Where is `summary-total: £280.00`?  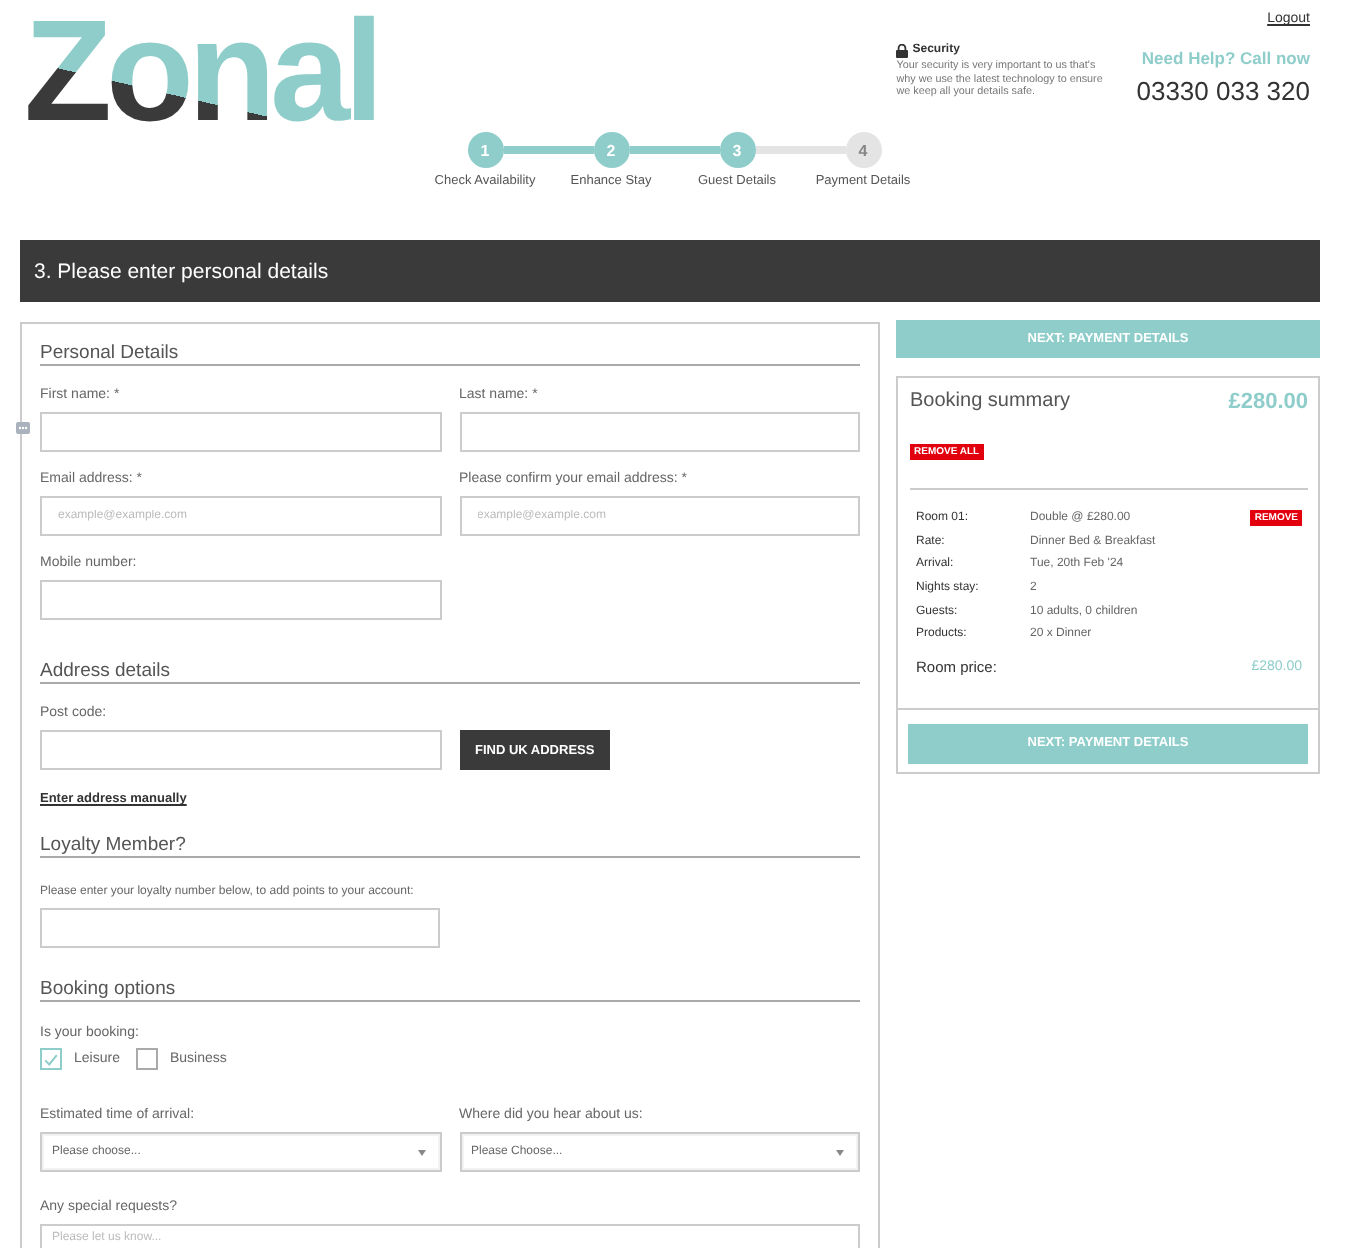
summary-total: £280.00 is located at coordinates (1268, 402).